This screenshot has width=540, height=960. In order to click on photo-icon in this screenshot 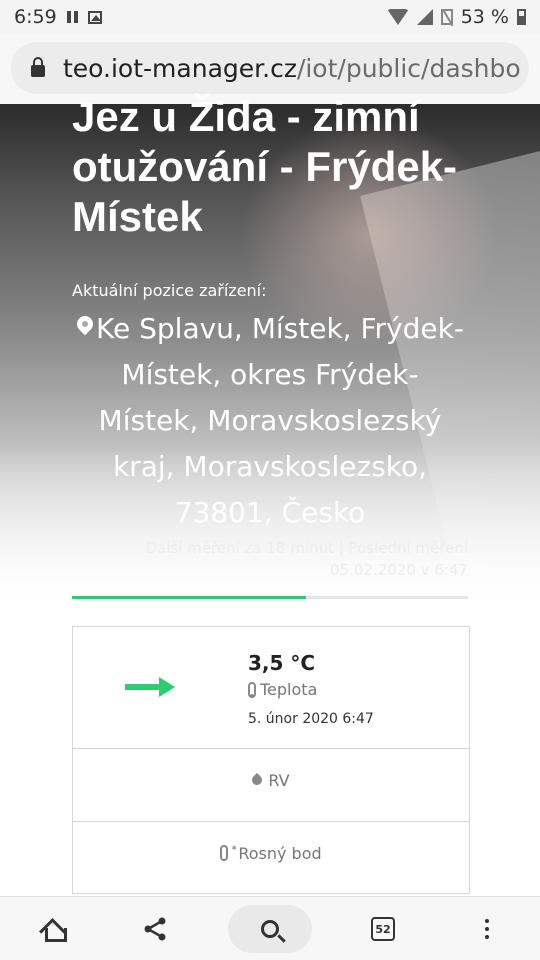, I will do `click(94, 17)`.